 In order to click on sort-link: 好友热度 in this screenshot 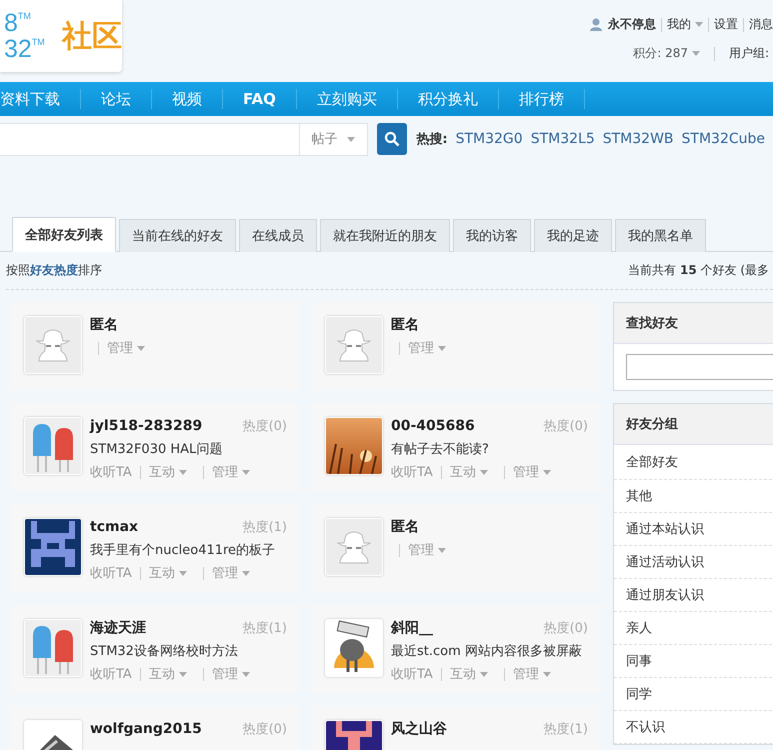, I will do `click(54, 270)`.